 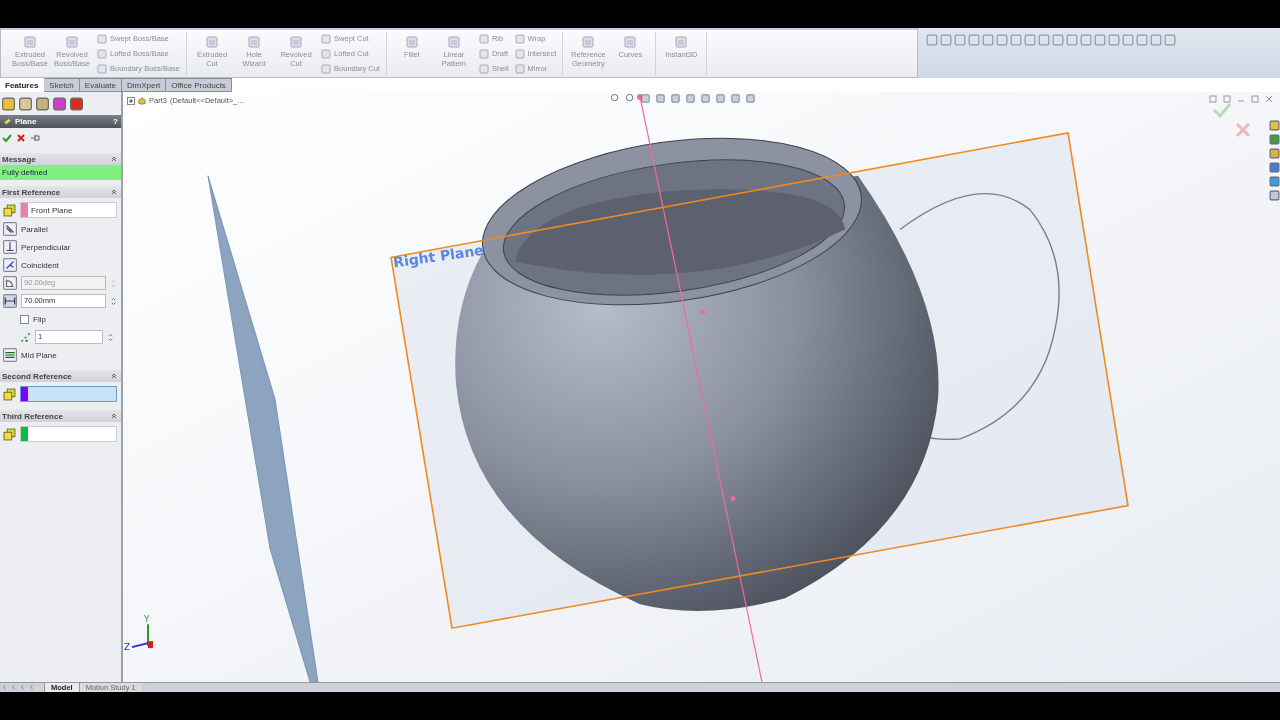 I want to click on option-label: Mid Plane, so click(x=39, y=355).